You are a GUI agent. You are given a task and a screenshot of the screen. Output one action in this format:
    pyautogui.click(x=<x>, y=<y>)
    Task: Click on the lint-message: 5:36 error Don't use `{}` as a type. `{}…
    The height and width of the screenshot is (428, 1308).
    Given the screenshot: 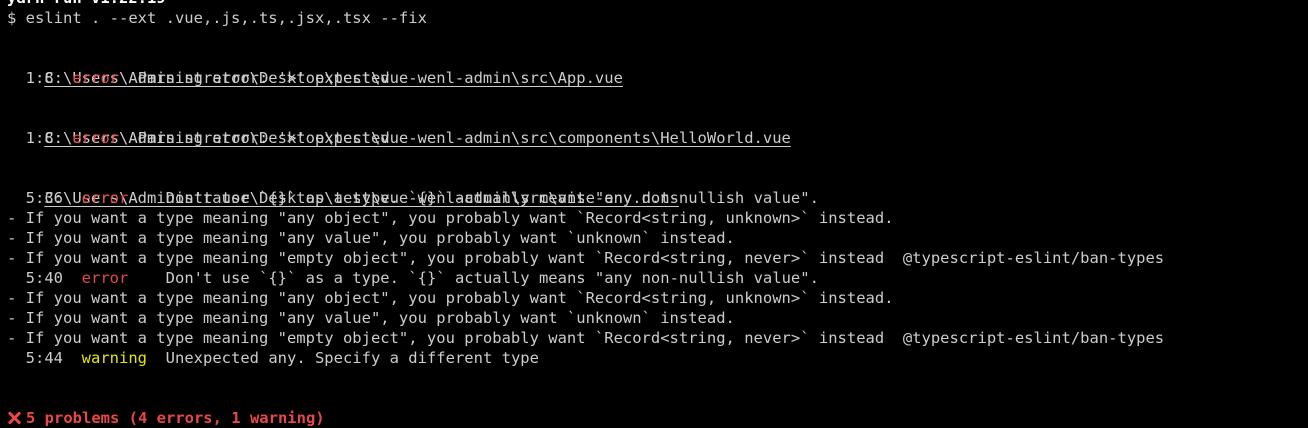 What is the action you would take?
    pyautogui.click(x=656, y=198)
    